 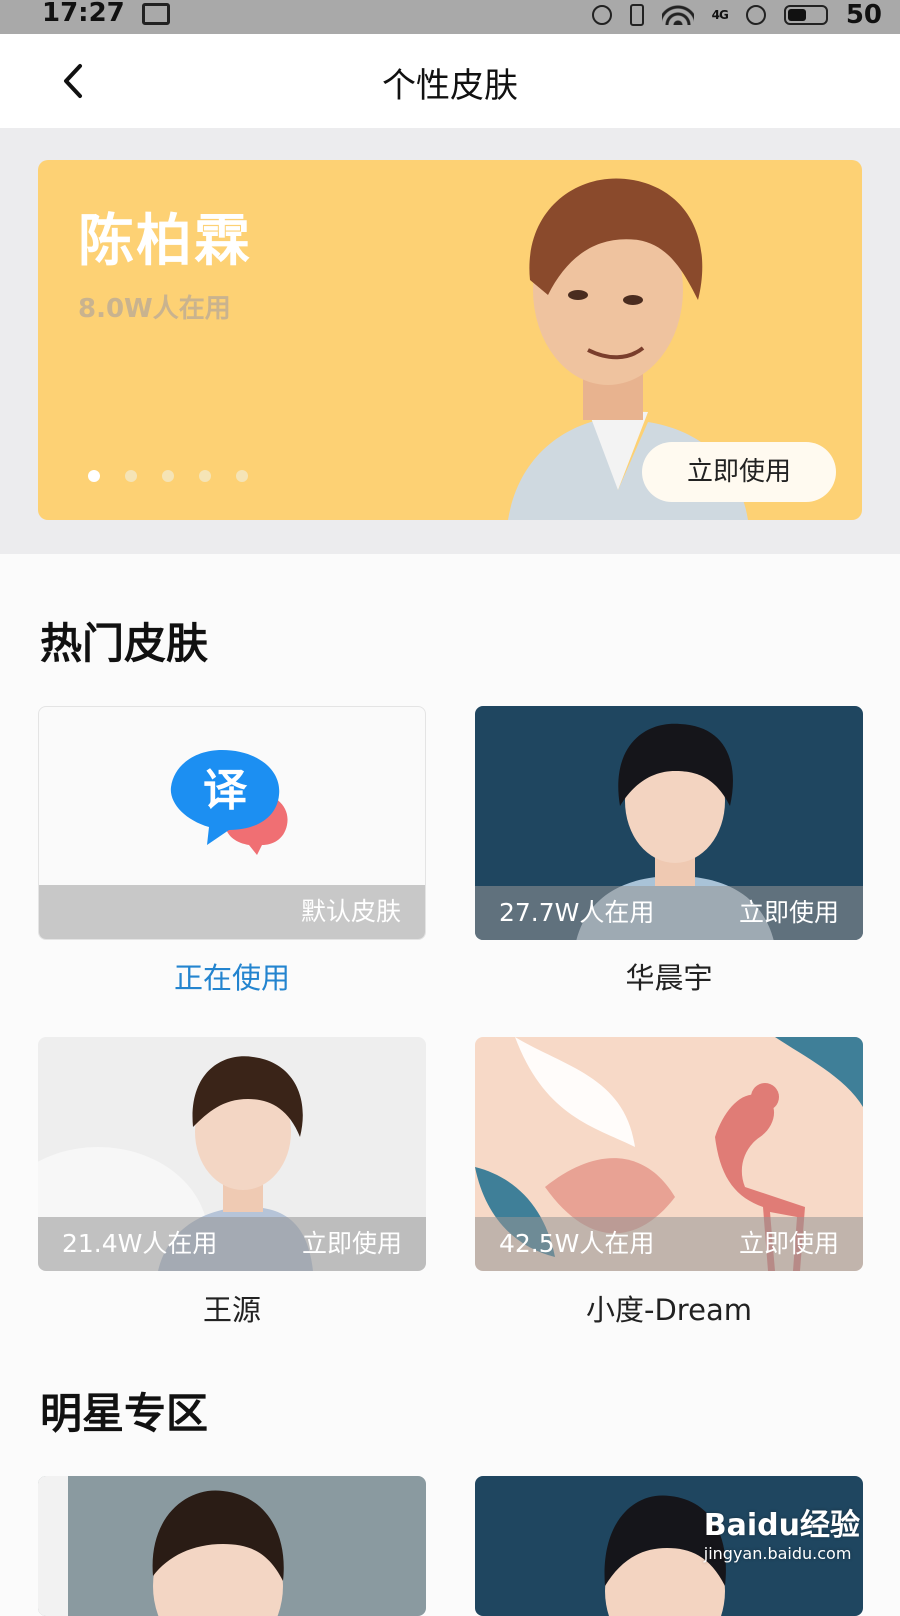 I want to click on card-portrait-image, so click(x=161, y=1546).